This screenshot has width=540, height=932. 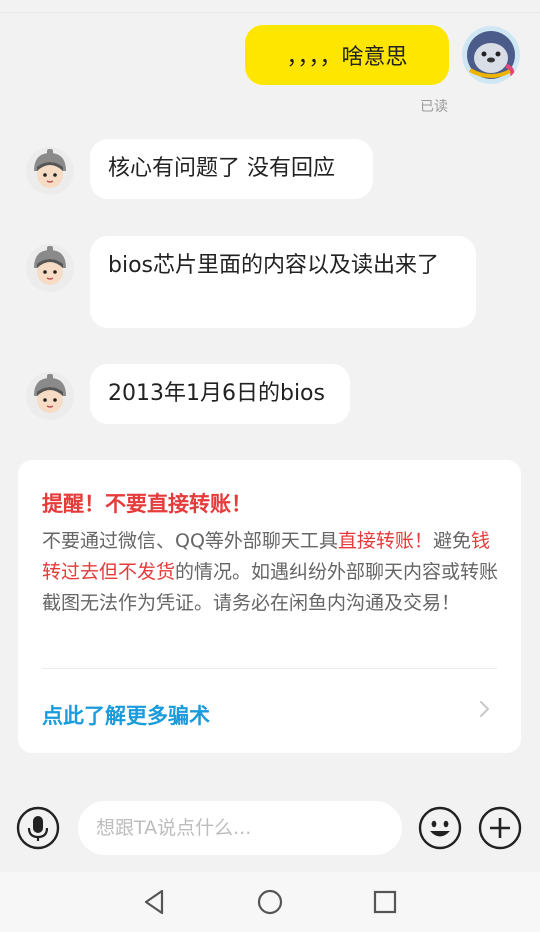 I want to click on recent-square-icon, so click(x=385, y=902).